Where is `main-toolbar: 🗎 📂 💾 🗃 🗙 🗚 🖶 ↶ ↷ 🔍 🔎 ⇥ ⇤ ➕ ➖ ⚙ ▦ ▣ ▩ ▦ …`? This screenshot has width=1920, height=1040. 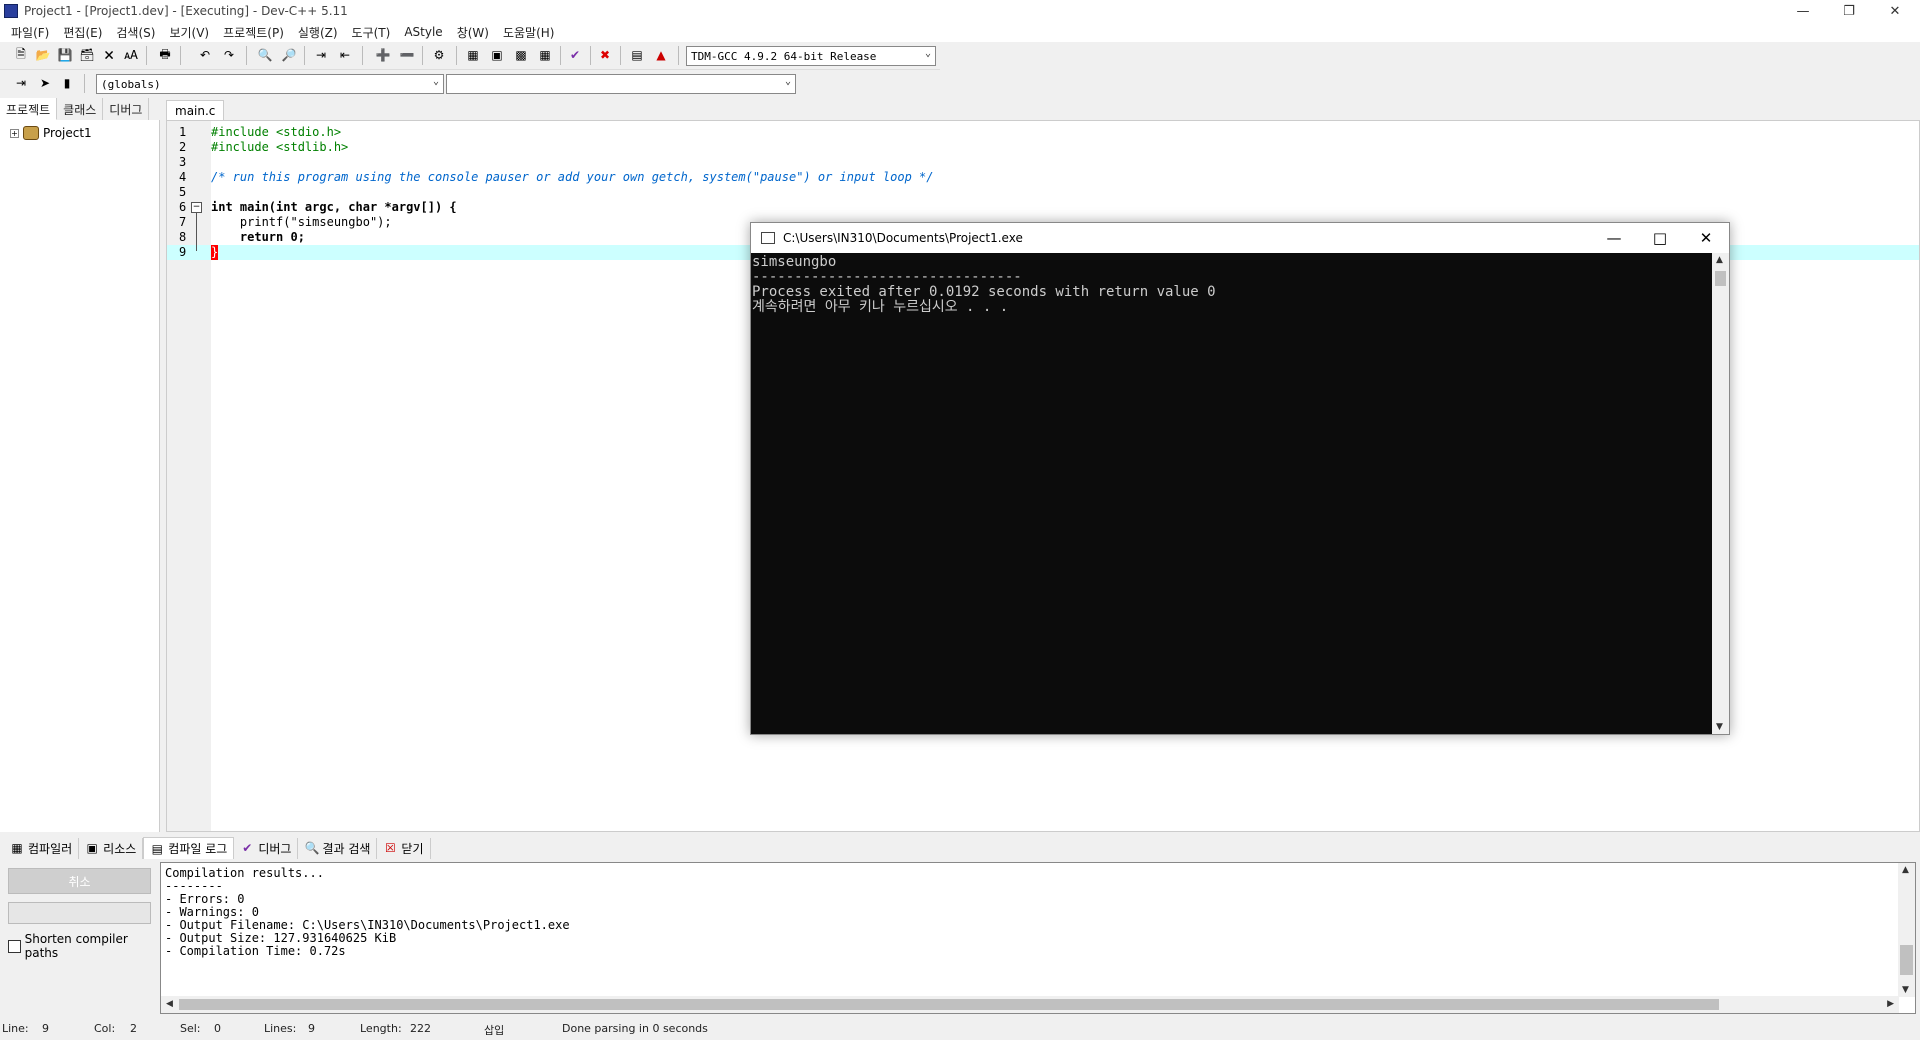
main-toolbar: 🗎 📂 💾 🗃 🗙 🗚 🖶 ↶ ↷ 🔍 🔎 ⇥ ⇤ ➕ ➖ ⚙ ▦ ▣ ▩ ▦ … is located at coordinates (470, 56).